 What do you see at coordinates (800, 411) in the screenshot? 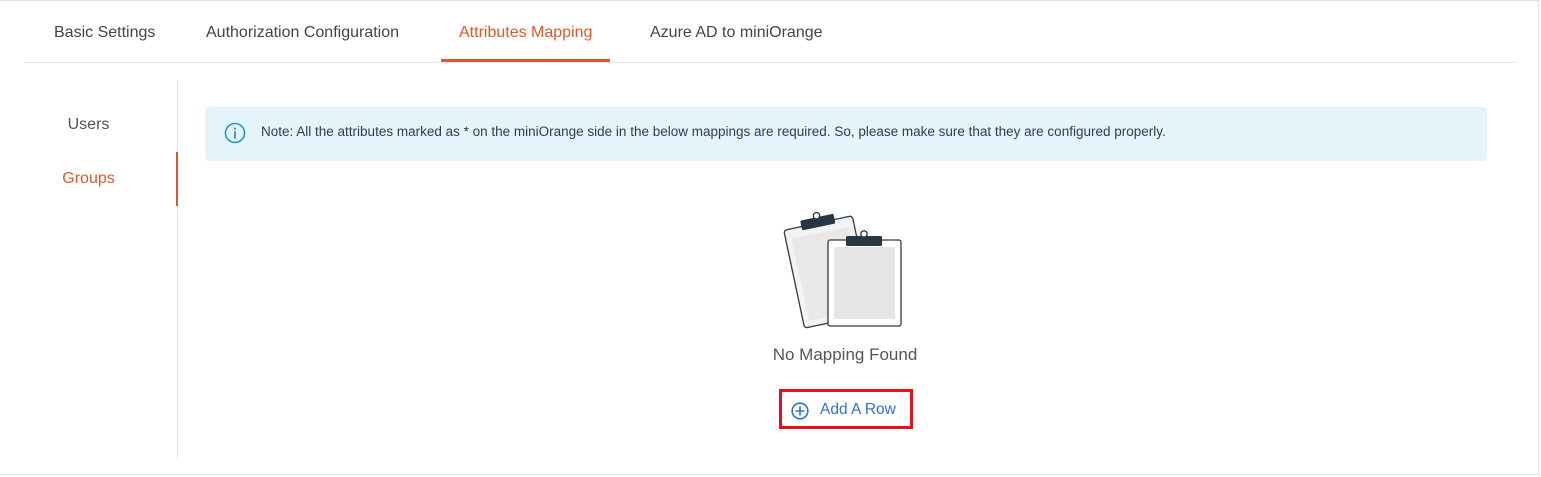
I see `plus-circle-icon` at bounding box center [800, 411].